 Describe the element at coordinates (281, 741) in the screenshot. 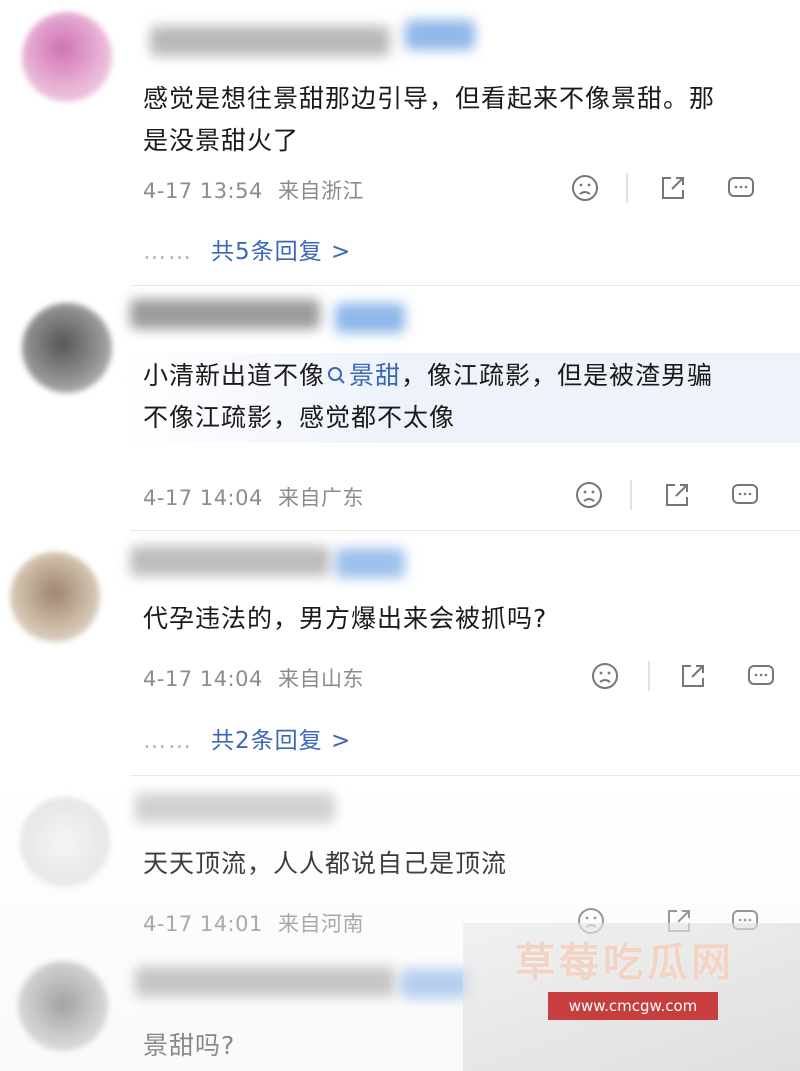

I see `replies-count: 共2条回复 >` at that location.